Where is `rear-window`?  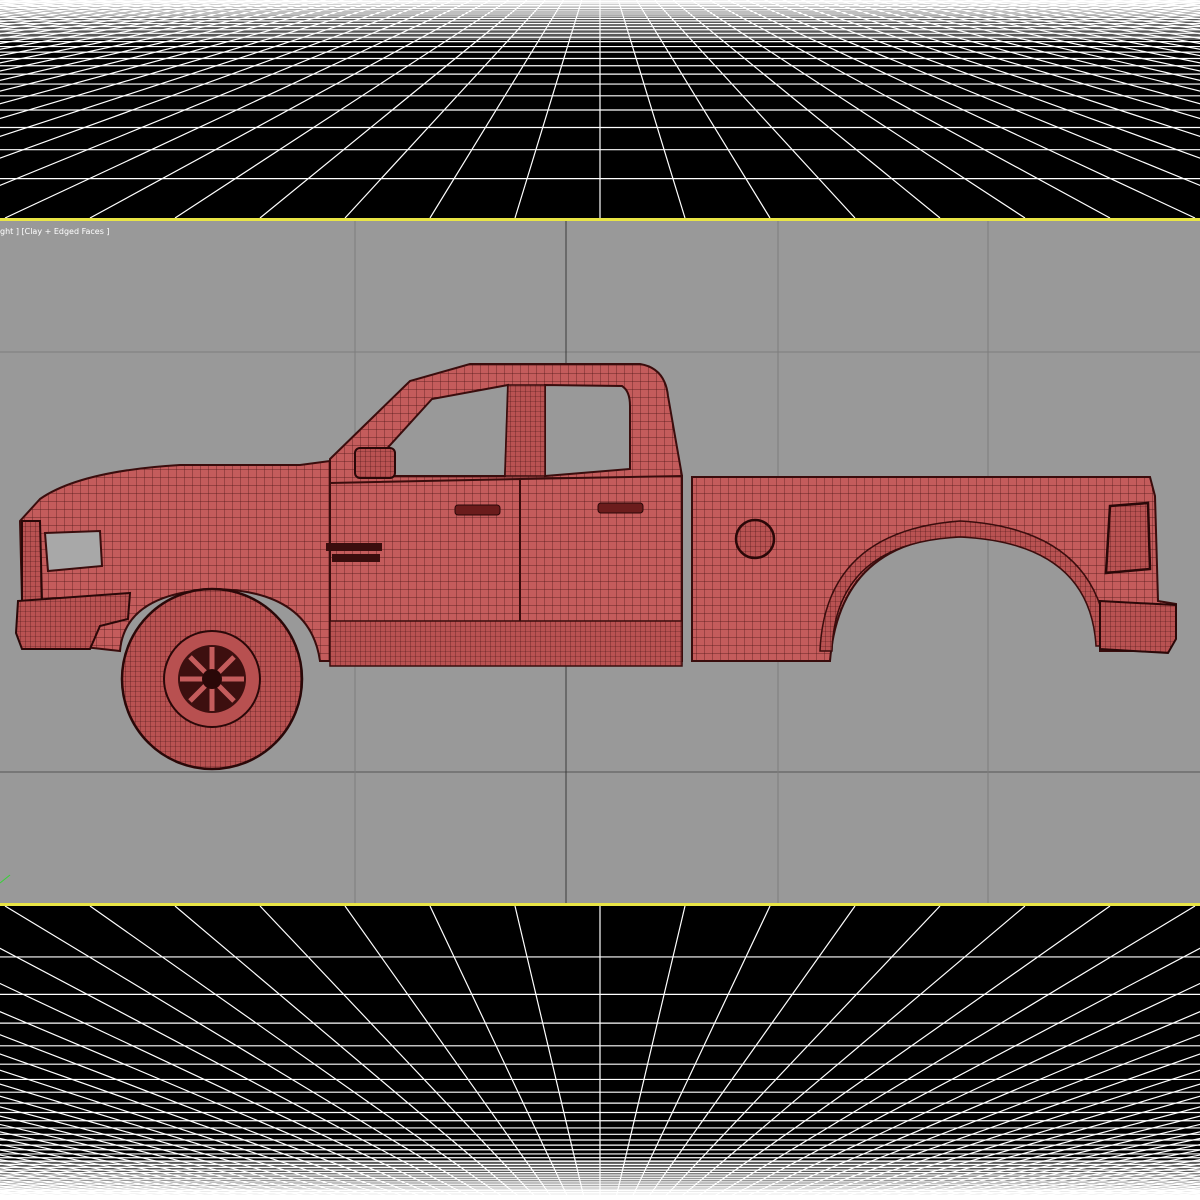
rear-window is located at coordinates (587, 430).